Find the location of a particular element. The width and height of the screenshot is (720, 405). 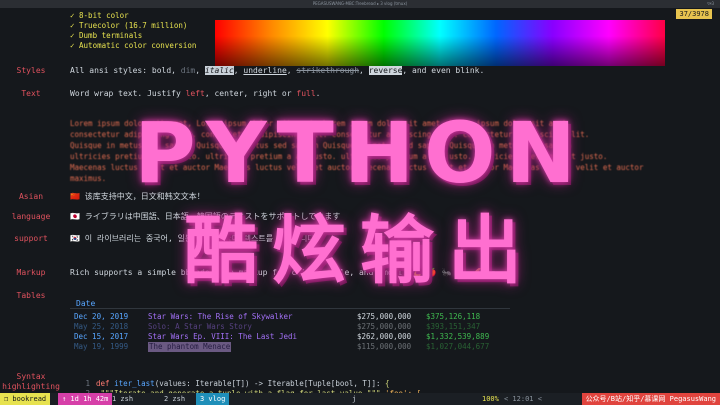

code-extra: { is located at coordinates (387, 383).